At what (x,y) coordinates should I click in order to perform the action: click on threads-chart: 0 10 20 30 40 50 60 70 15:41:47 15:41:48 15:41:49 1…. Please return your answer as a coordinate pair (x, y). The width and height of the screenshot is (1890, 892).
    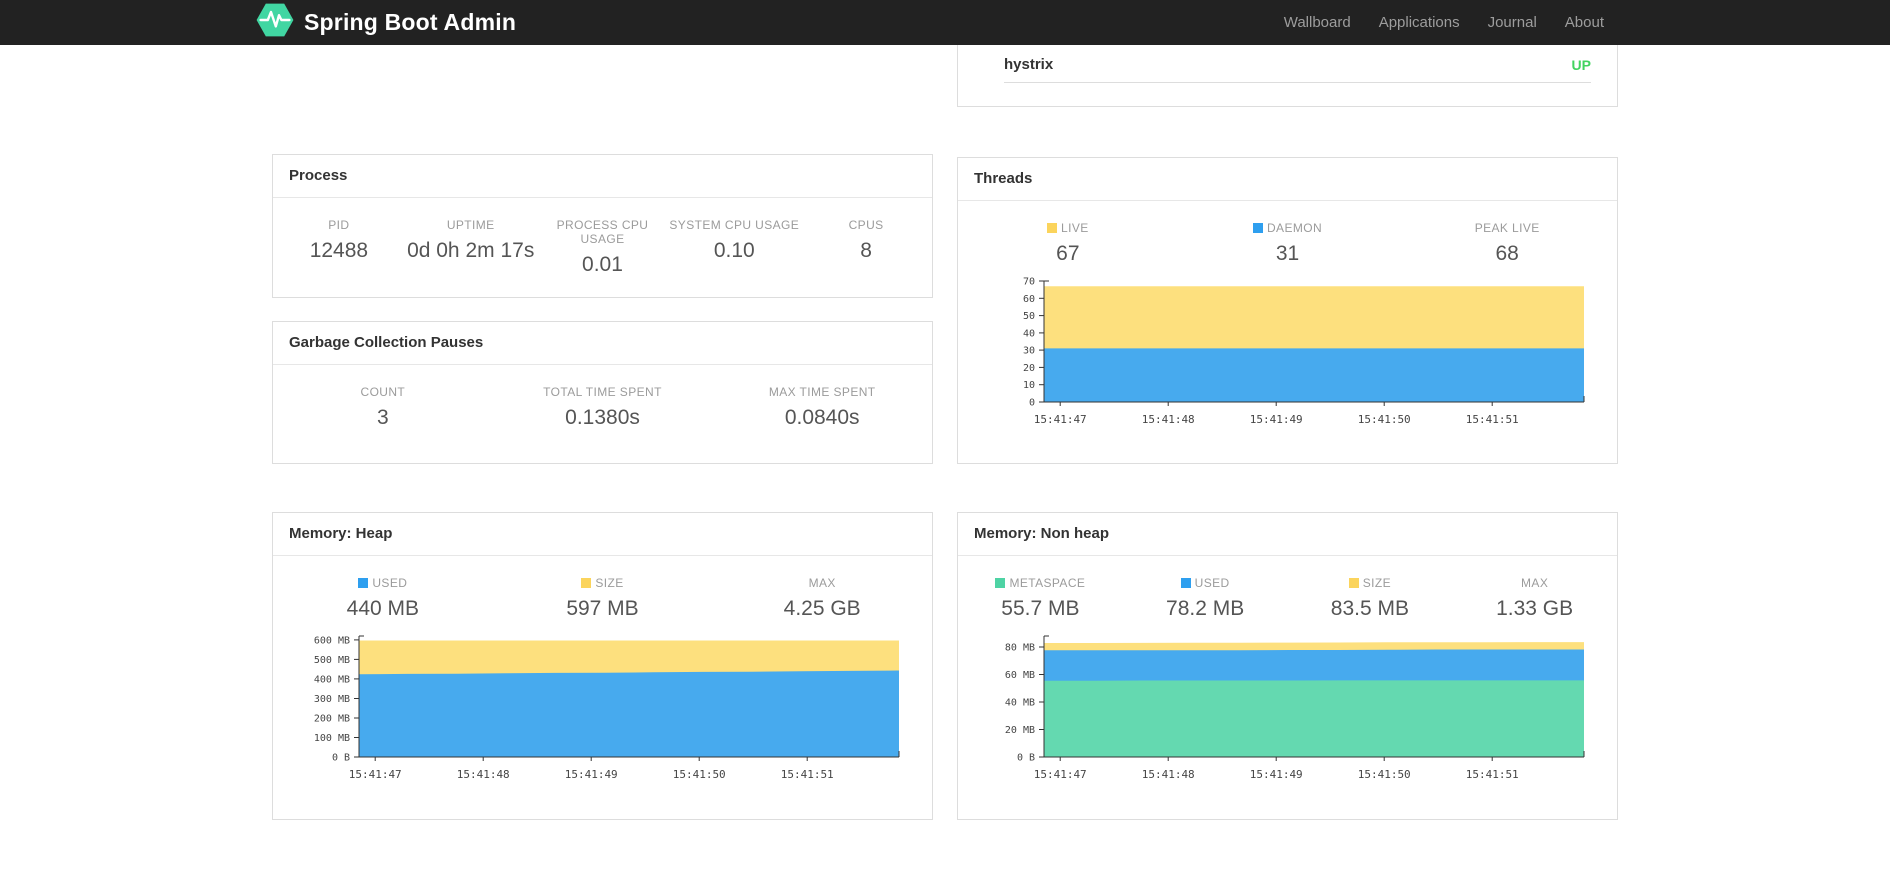
    Looking at the image, I should click on (1288, 352).